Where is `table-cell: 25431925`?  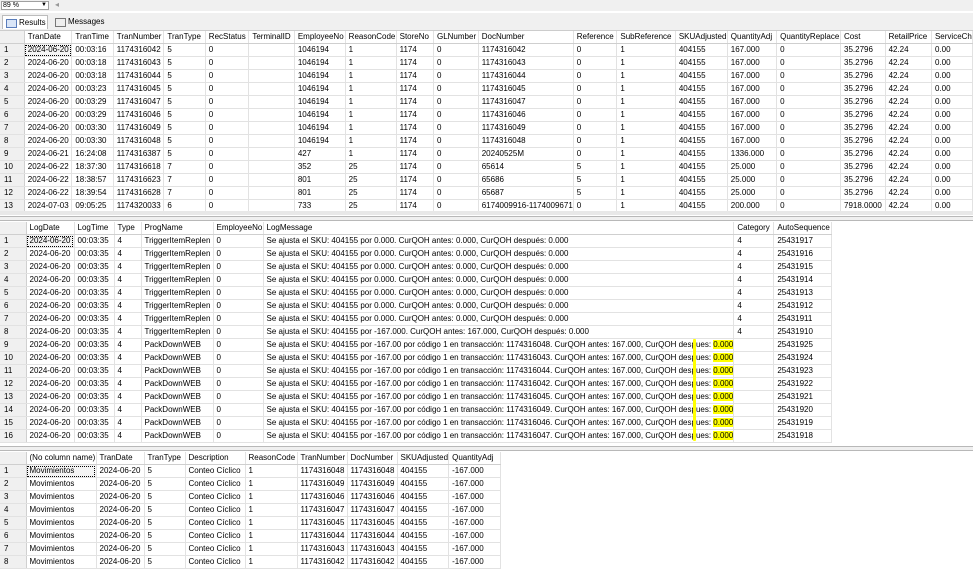 table-cell: 25431925 is located at coordinates (803, 345).